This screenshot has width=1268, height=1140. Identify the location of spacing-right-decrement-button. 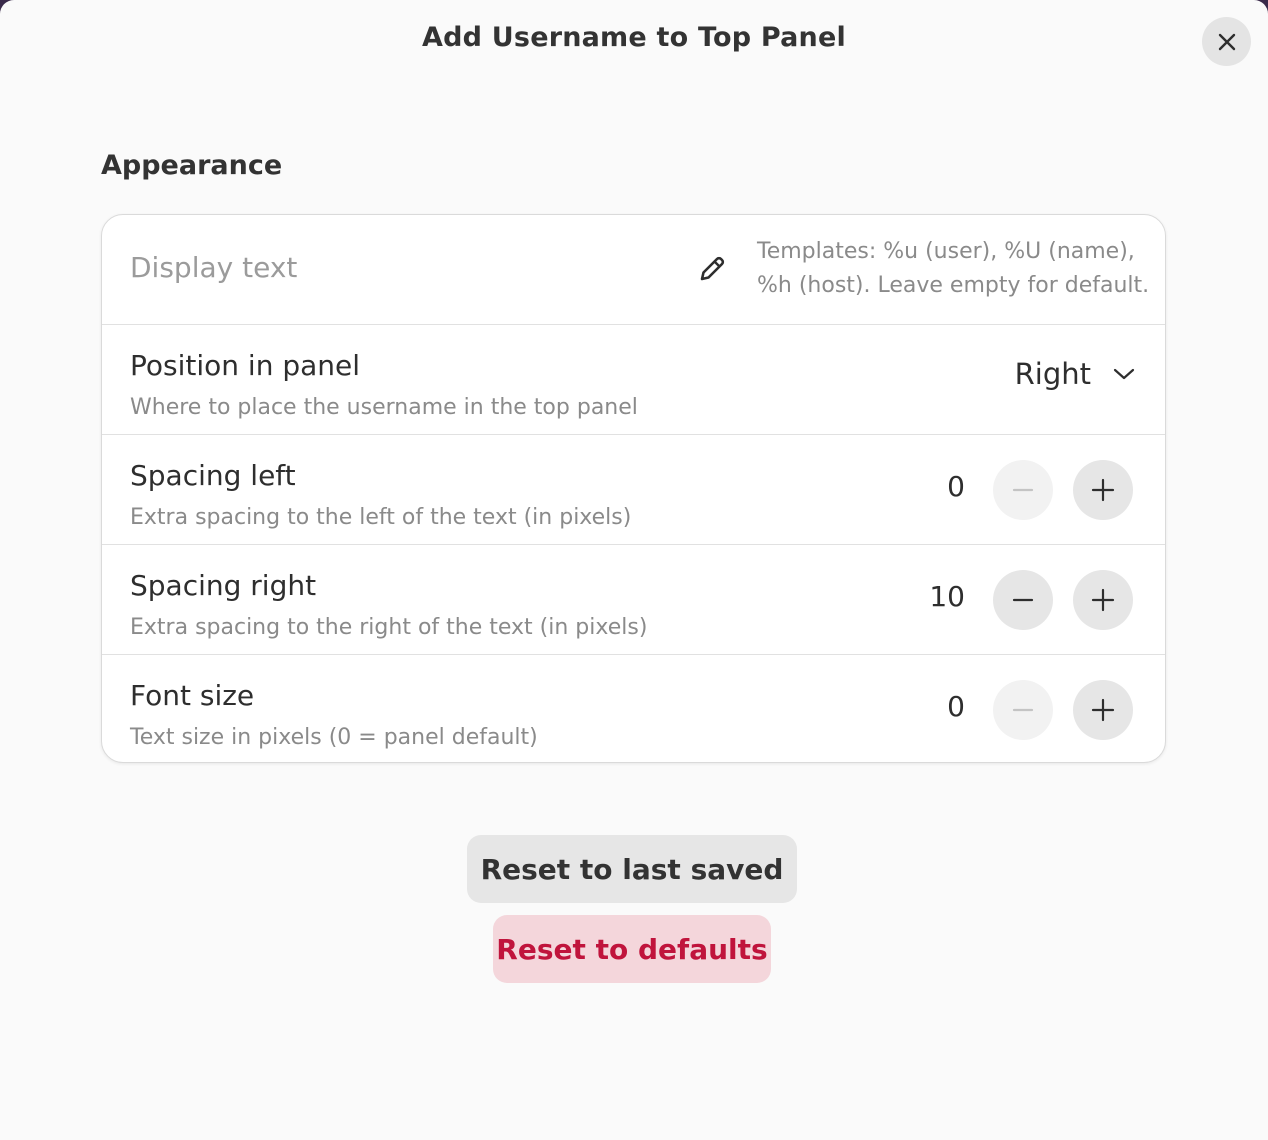
(1023, 600).